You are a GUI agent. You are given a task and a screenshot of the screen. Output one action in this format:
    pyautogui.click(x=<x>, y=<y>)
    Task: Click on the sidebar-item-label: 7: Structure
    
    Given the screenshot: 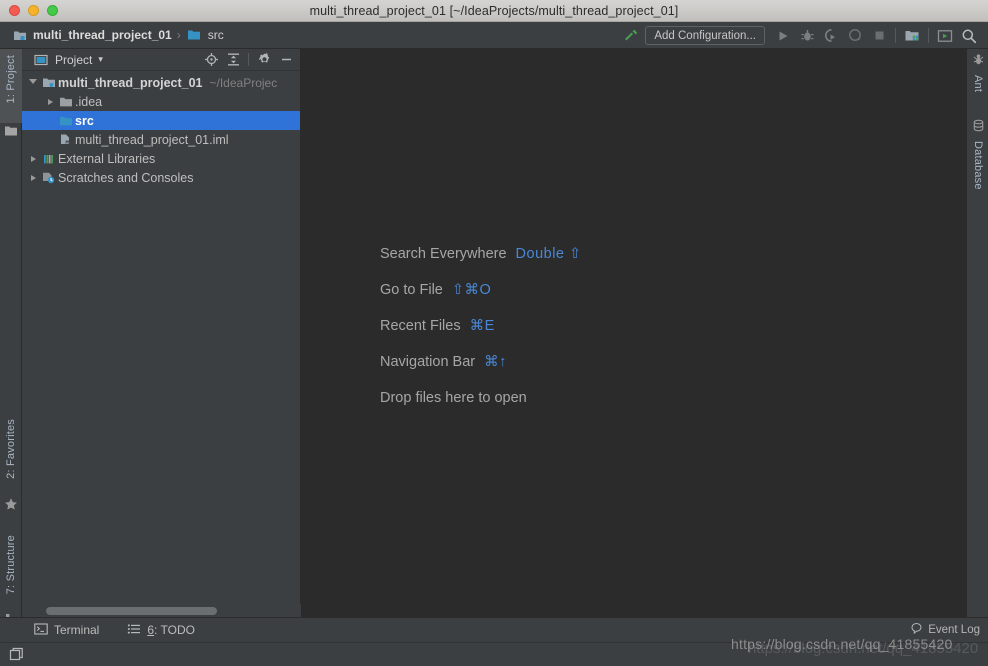 What is the action you would take?
    pyautogui.click(x=11, y=565)
    